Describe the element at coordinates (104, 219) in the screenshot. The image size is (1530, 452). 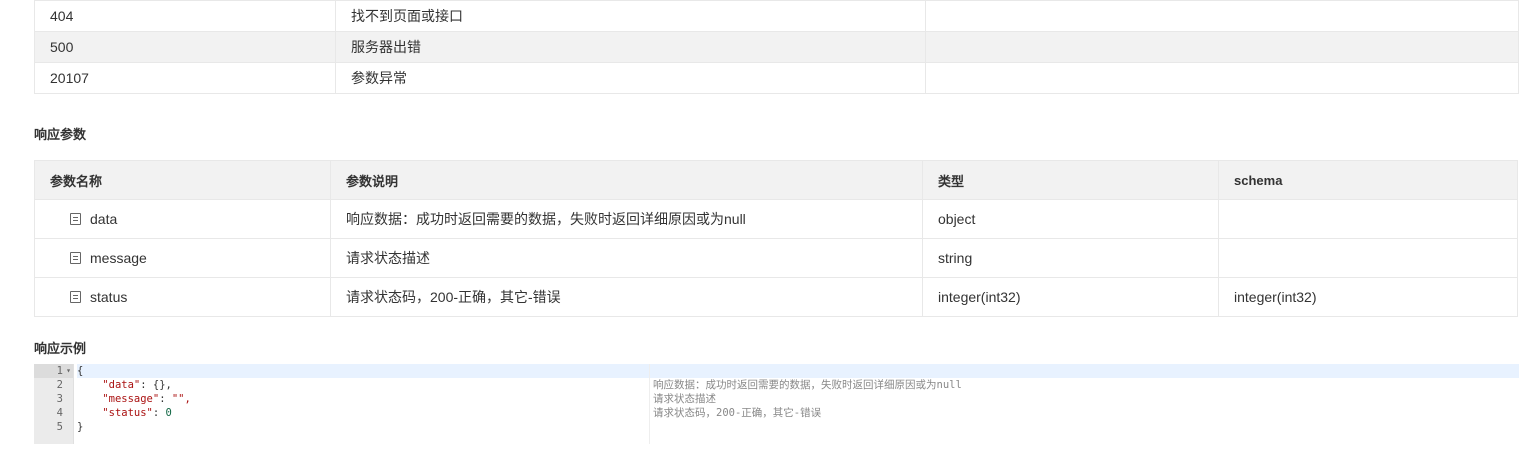
I see `param-name: data` at that location.